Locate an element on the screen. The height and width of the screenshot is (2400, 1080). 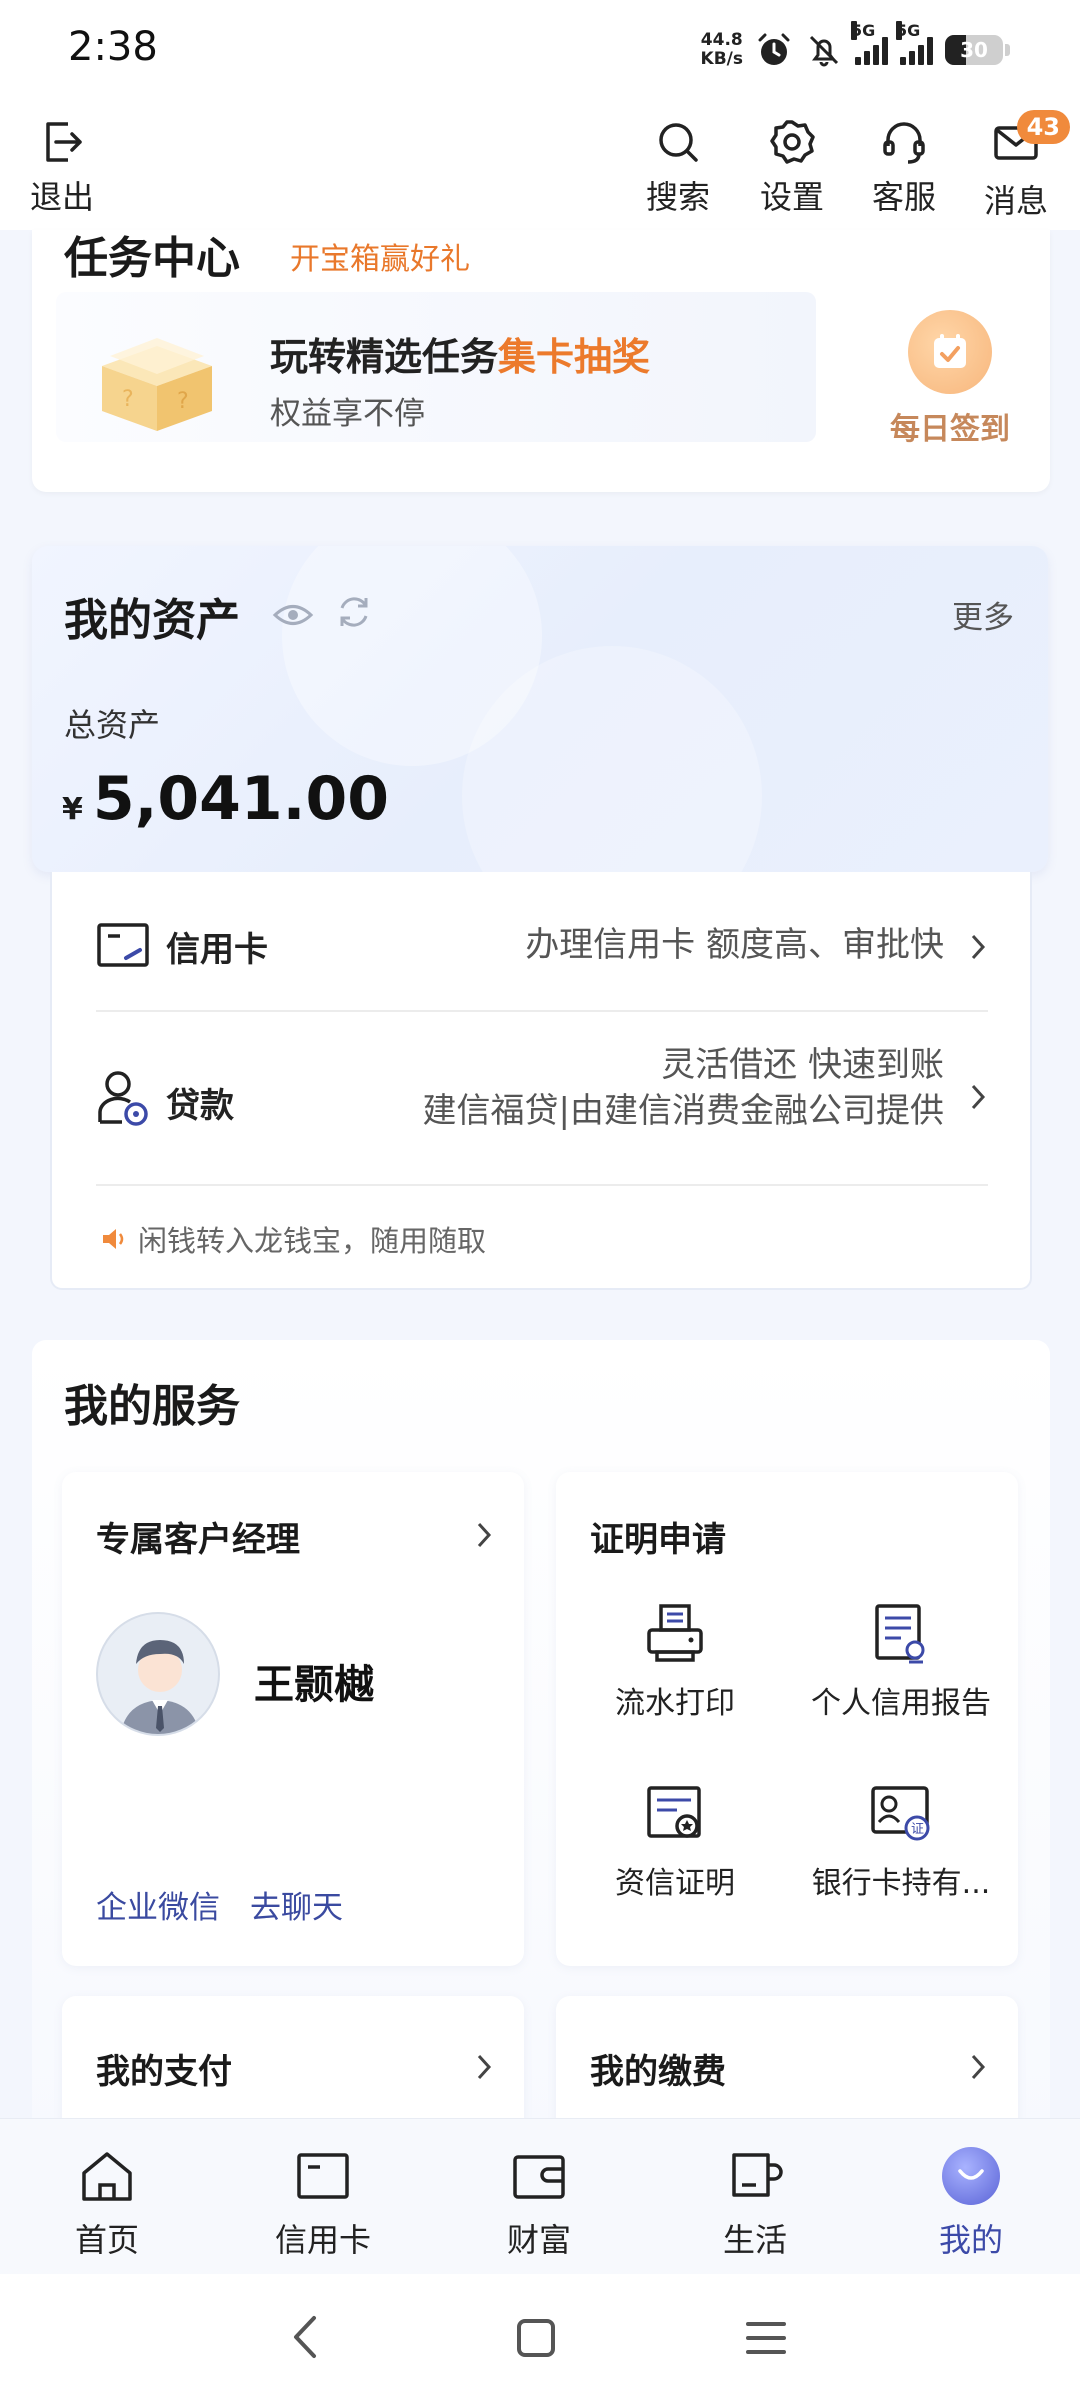
mute-bell-icon is located at coordinates (824, 51).